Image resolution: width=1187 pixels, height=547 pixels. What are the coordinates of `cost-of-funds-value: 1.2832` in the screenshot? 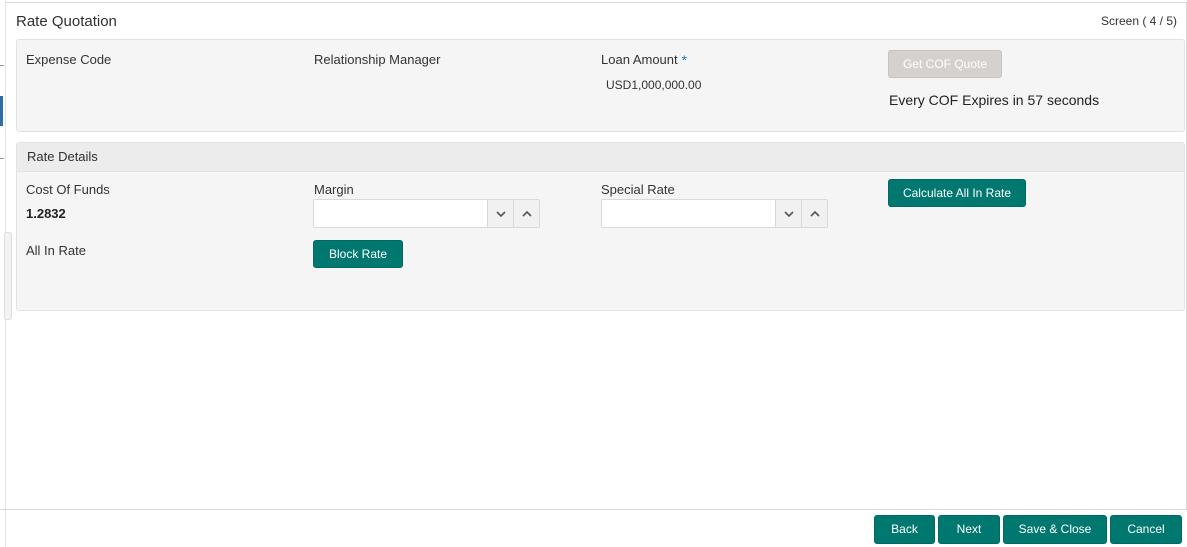 It's located at (46, 213).